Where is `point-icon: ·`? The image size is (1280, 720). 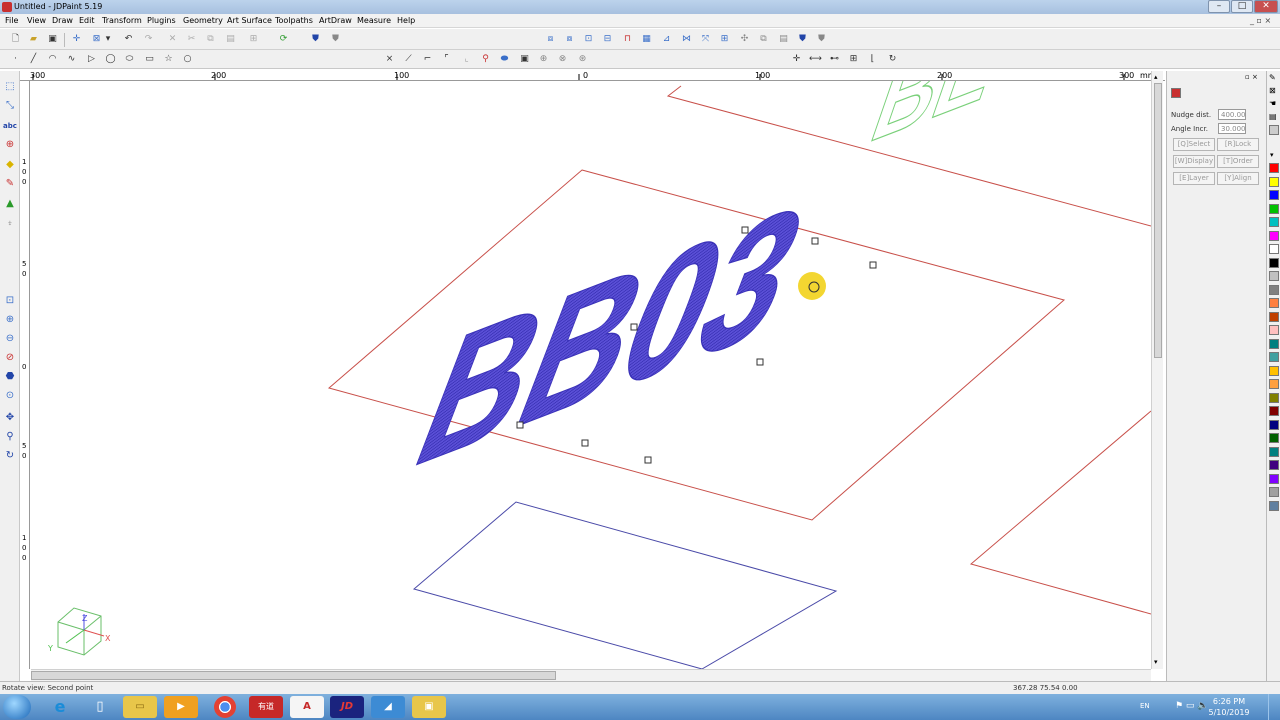 point-icon: · is located at coordinates (15, 59).